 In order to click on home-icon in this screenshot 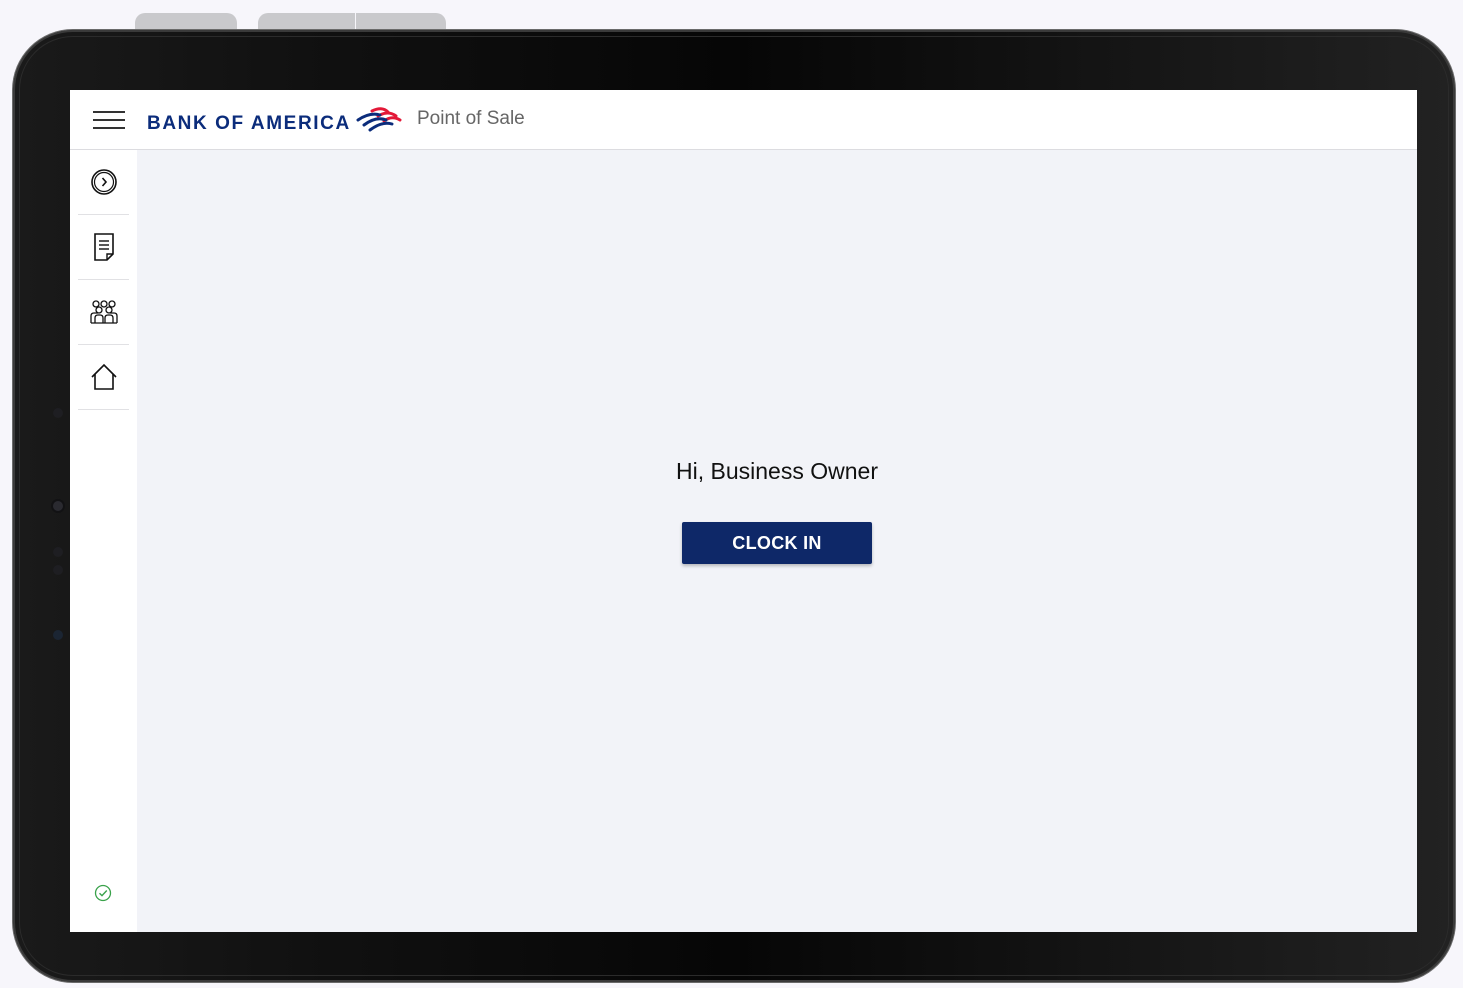, I will do `click(103, 376)`.